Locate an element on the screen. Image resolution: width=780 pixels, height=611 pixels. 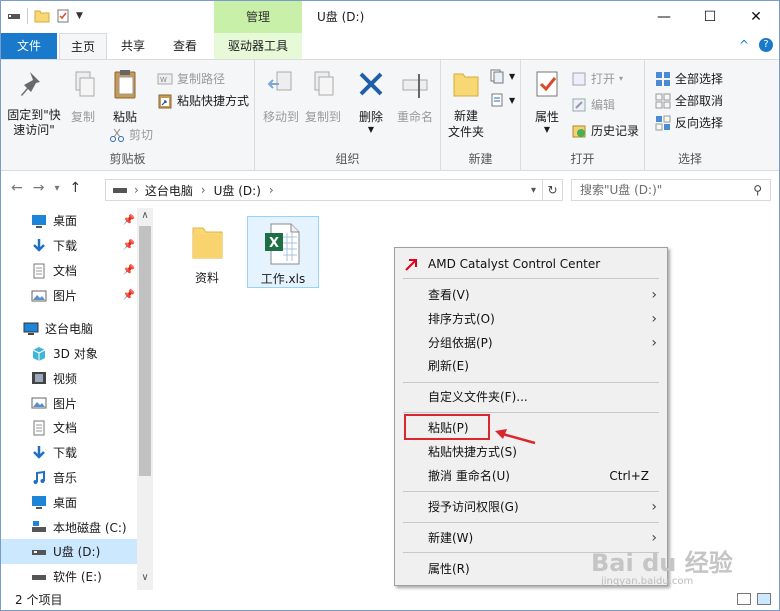
menu-shortcut: Ctrl+Z is located at coordinates (629, 476).